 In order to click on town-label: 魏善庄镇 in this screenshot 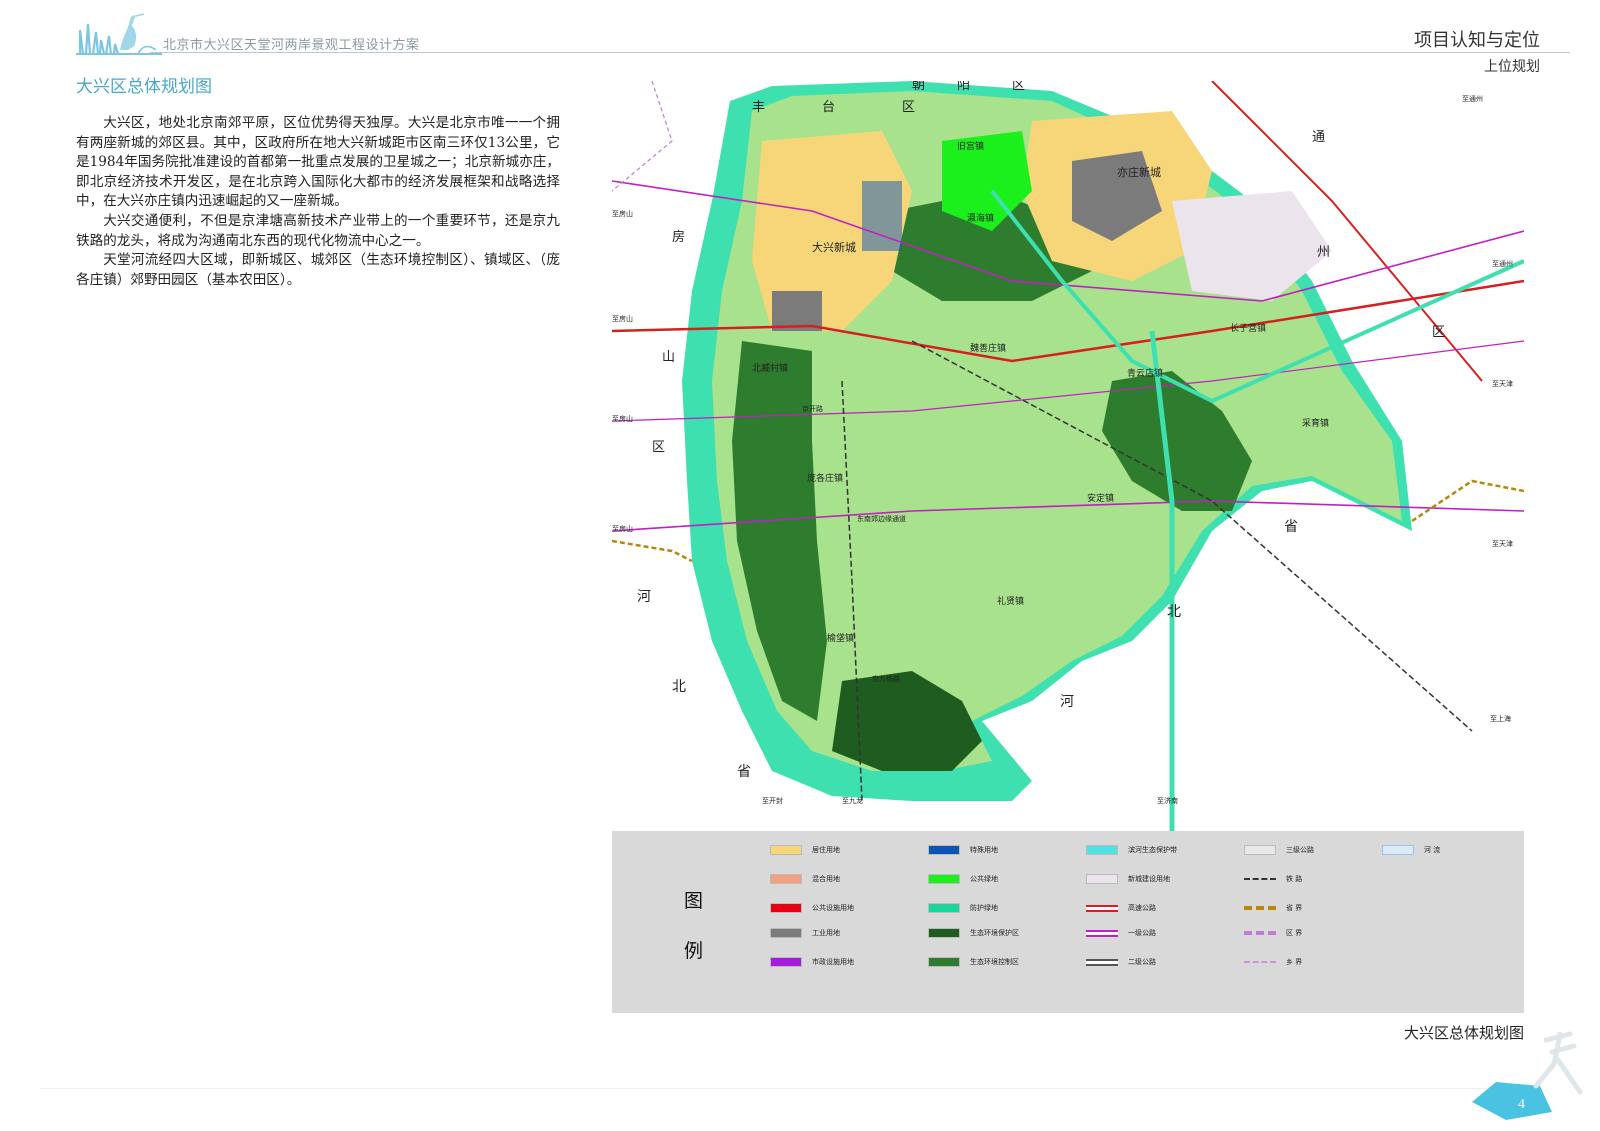, I will do `click(988, 348)`.